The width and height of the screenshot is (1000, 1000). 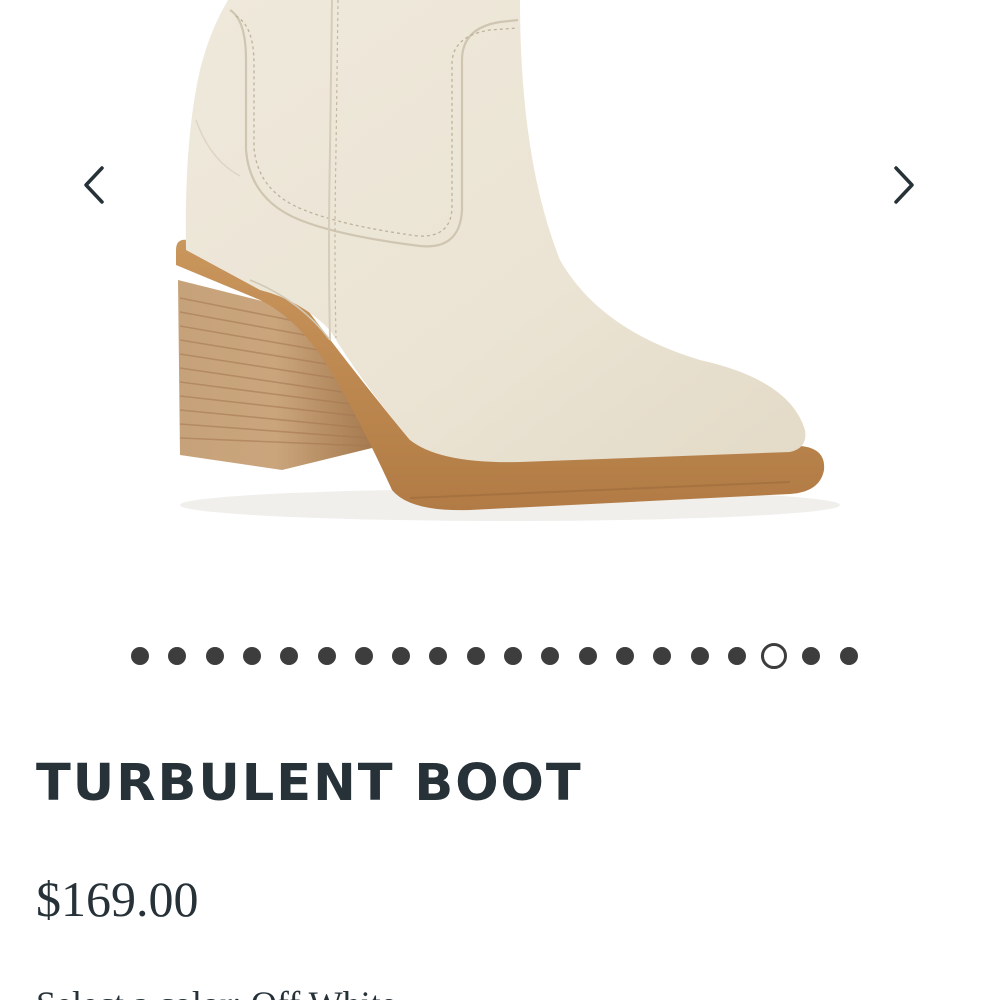 I want to click on color-selector-label: Select a color: Off White, so click(x=216, y=991).